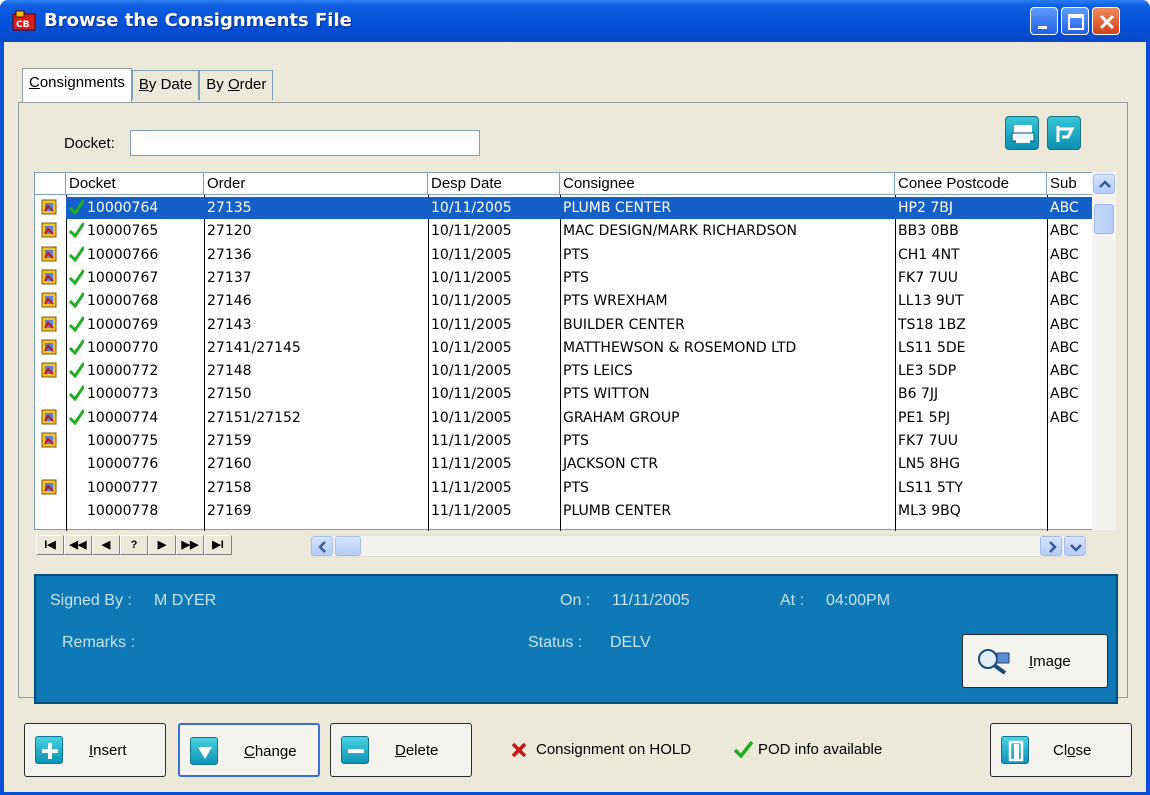 The image size is (1150, 795). I want to click on cell-order: 27136, so click(229, 254).